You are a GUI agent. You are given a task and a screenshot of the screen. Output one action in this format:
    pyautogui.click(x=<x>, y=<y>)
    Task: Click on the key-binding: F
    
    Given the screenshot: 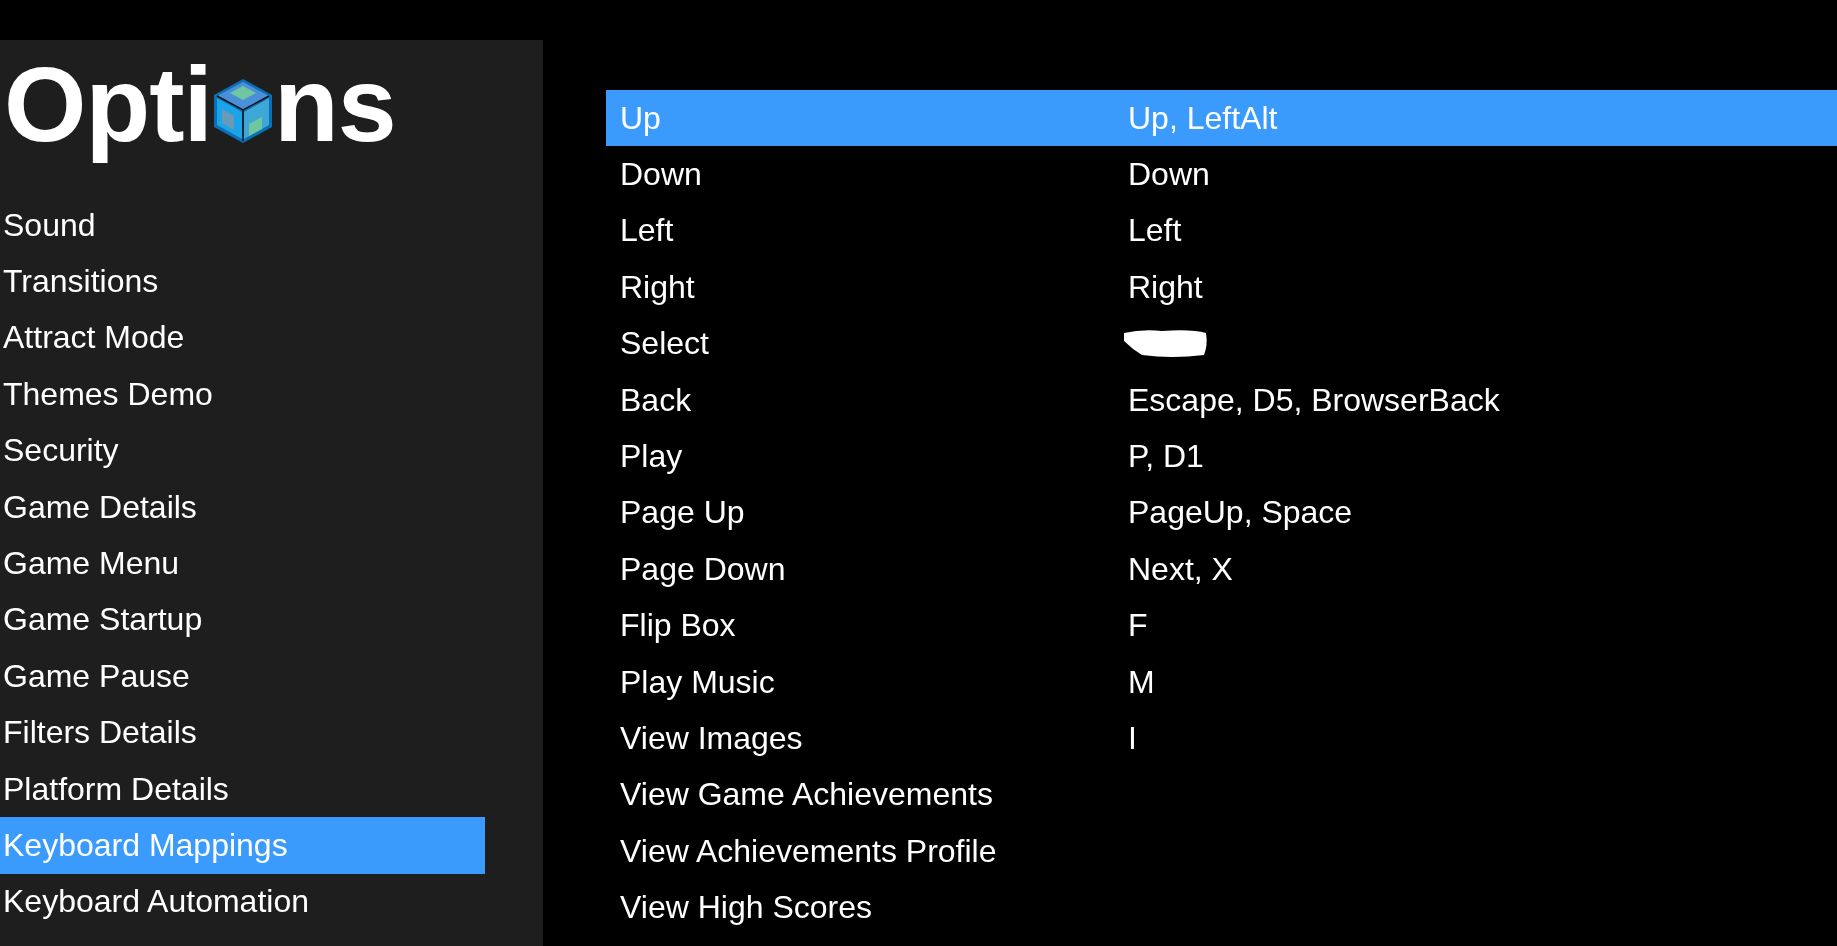 What is the action you would take?
    pyautogui.click(x=1138, y=626)
    